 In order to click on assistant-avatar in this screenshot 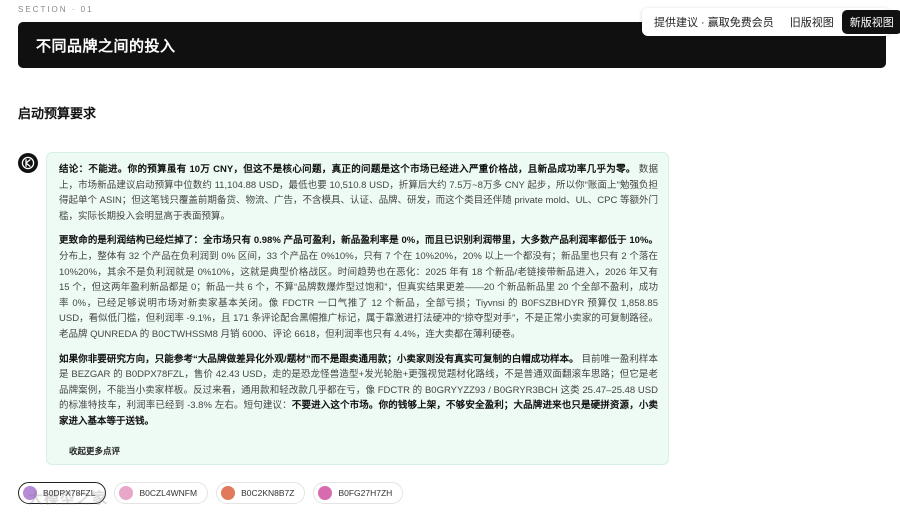, I will do `click(28, 163)`.